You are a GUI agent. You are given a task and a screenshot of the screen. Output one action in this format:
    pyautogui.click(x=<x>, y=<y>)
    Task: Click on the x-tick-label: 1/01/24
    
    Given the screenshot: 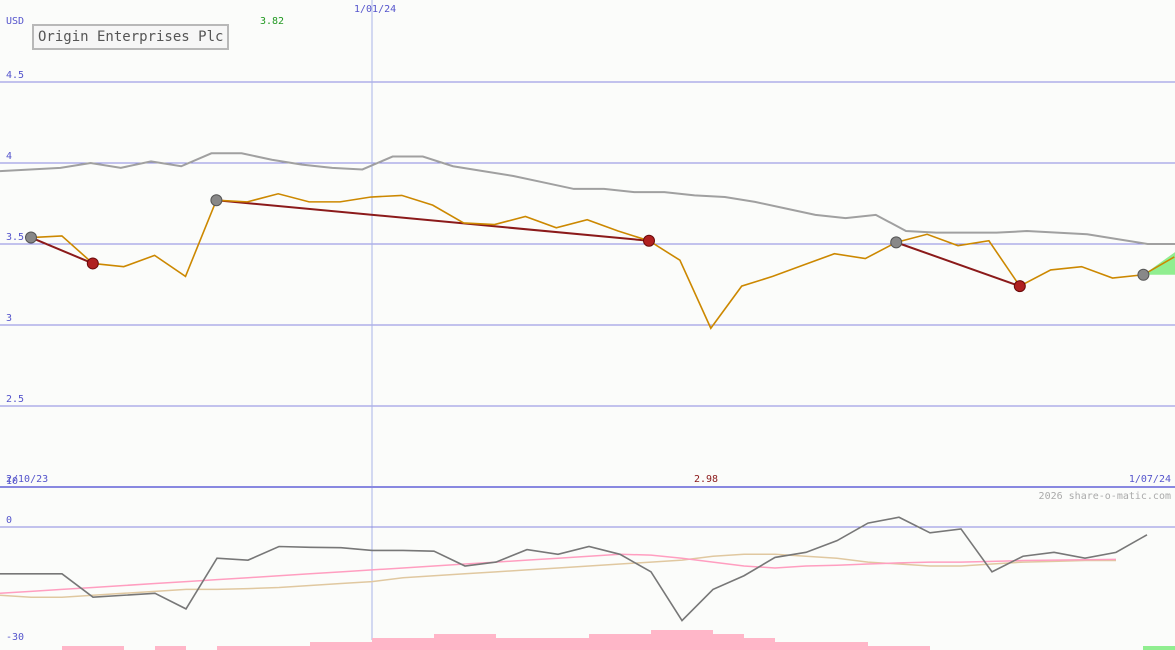 What is the action you would take?
    pyautogui.click(x=375, y=9)
    